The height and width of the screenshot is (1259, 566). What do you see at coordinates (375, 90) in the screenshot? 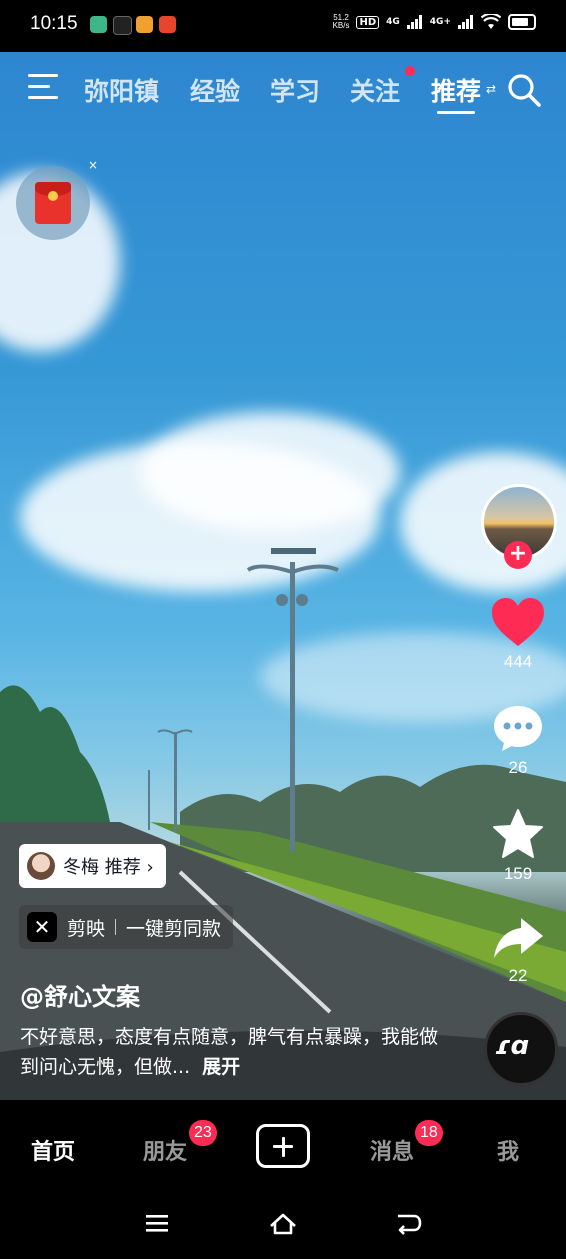
I see `tab-following: 关注` at bounding box center [375, 90].